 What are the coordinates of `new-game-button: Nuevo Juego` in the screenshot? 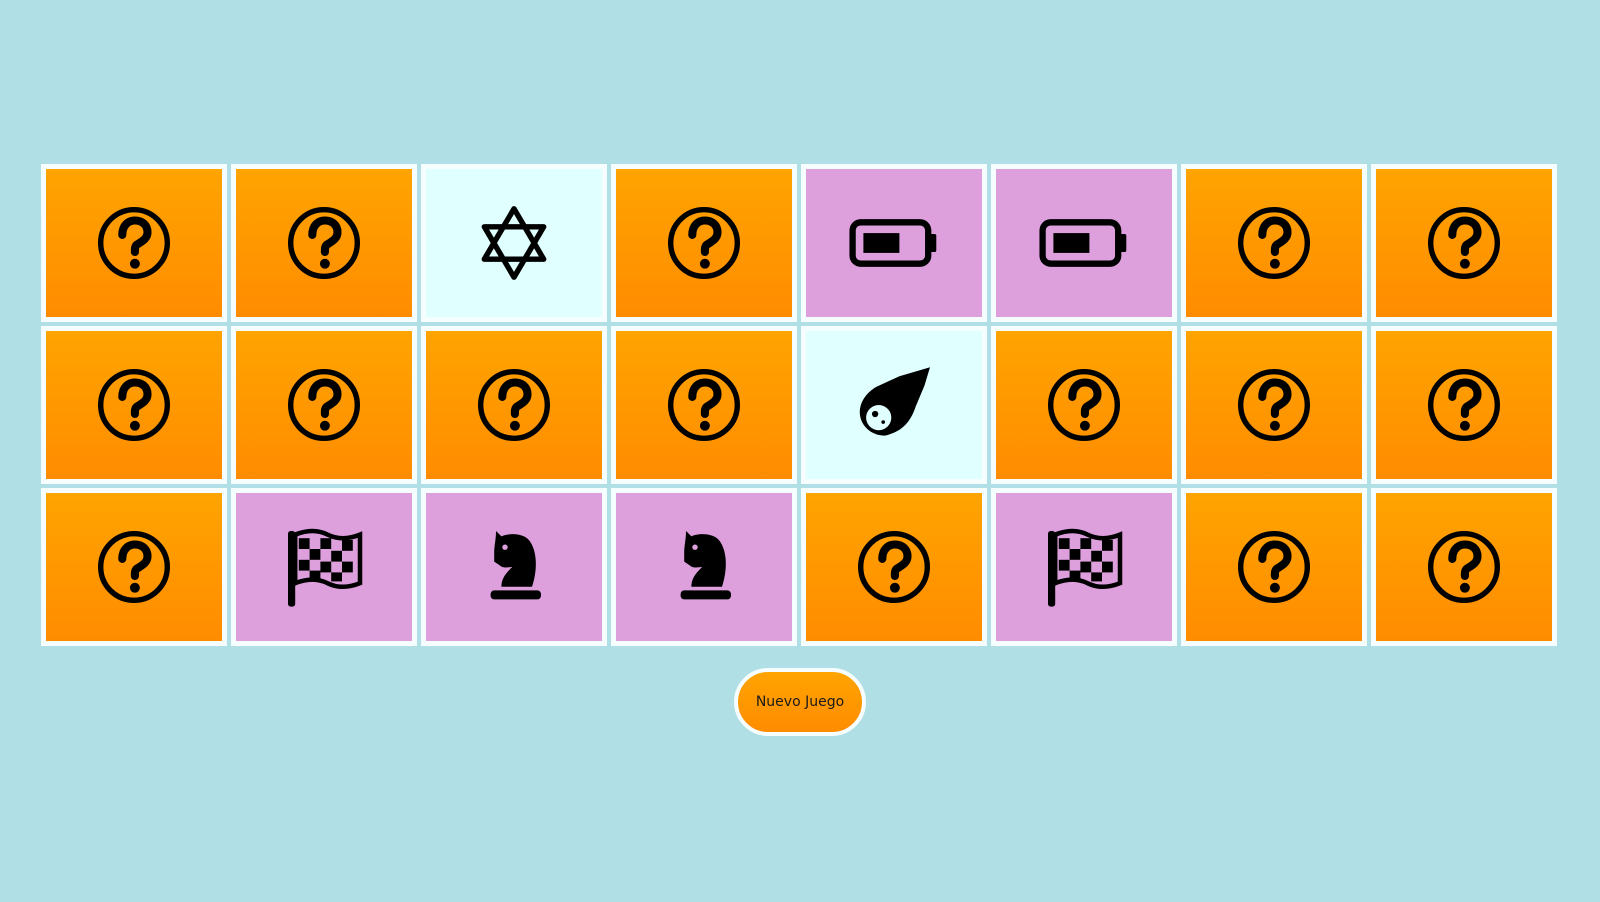 It's located at (800, 702).